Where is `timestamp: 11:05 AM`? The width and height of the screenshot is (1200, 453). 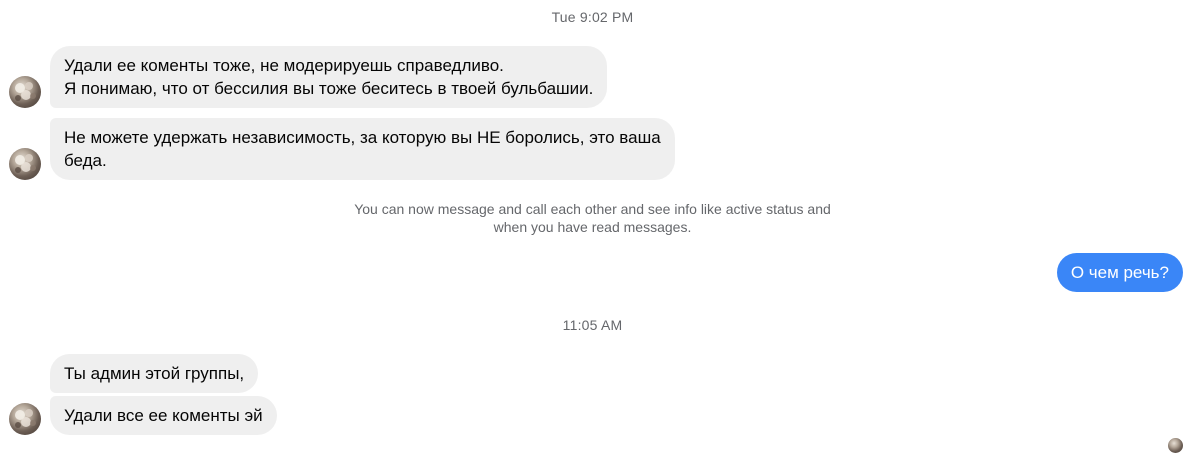 timestamp: 11:05 AM is located at coordinates (592, 325).